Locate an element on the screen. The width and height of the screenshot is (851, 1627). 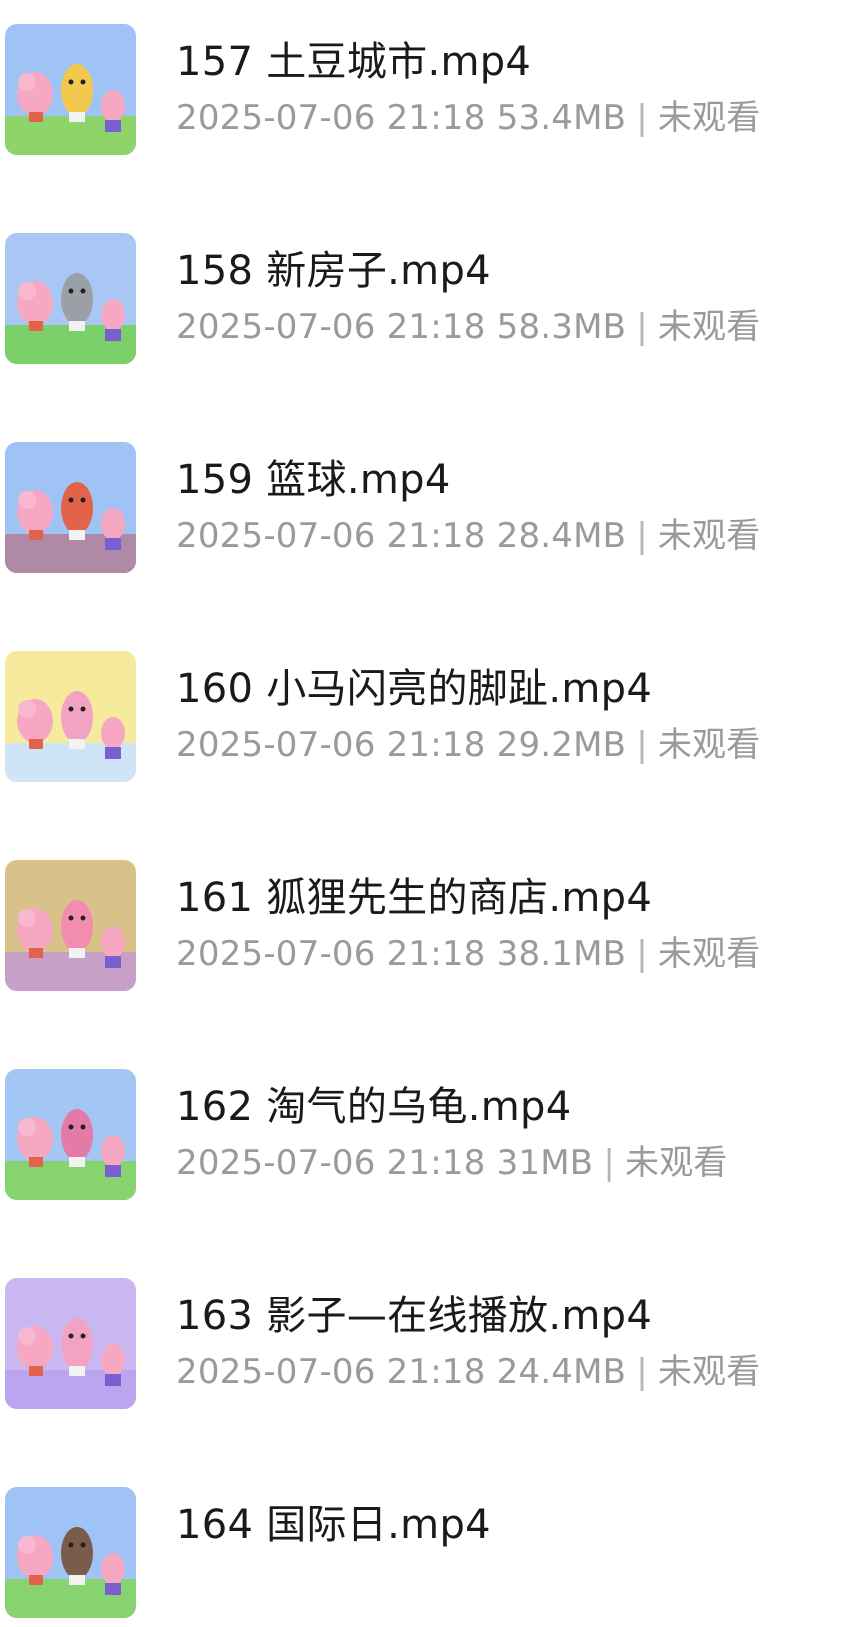
video-meta: 2025-07-06 21:18 29.2MB | 未观看 is located at coordinates (468, 745).